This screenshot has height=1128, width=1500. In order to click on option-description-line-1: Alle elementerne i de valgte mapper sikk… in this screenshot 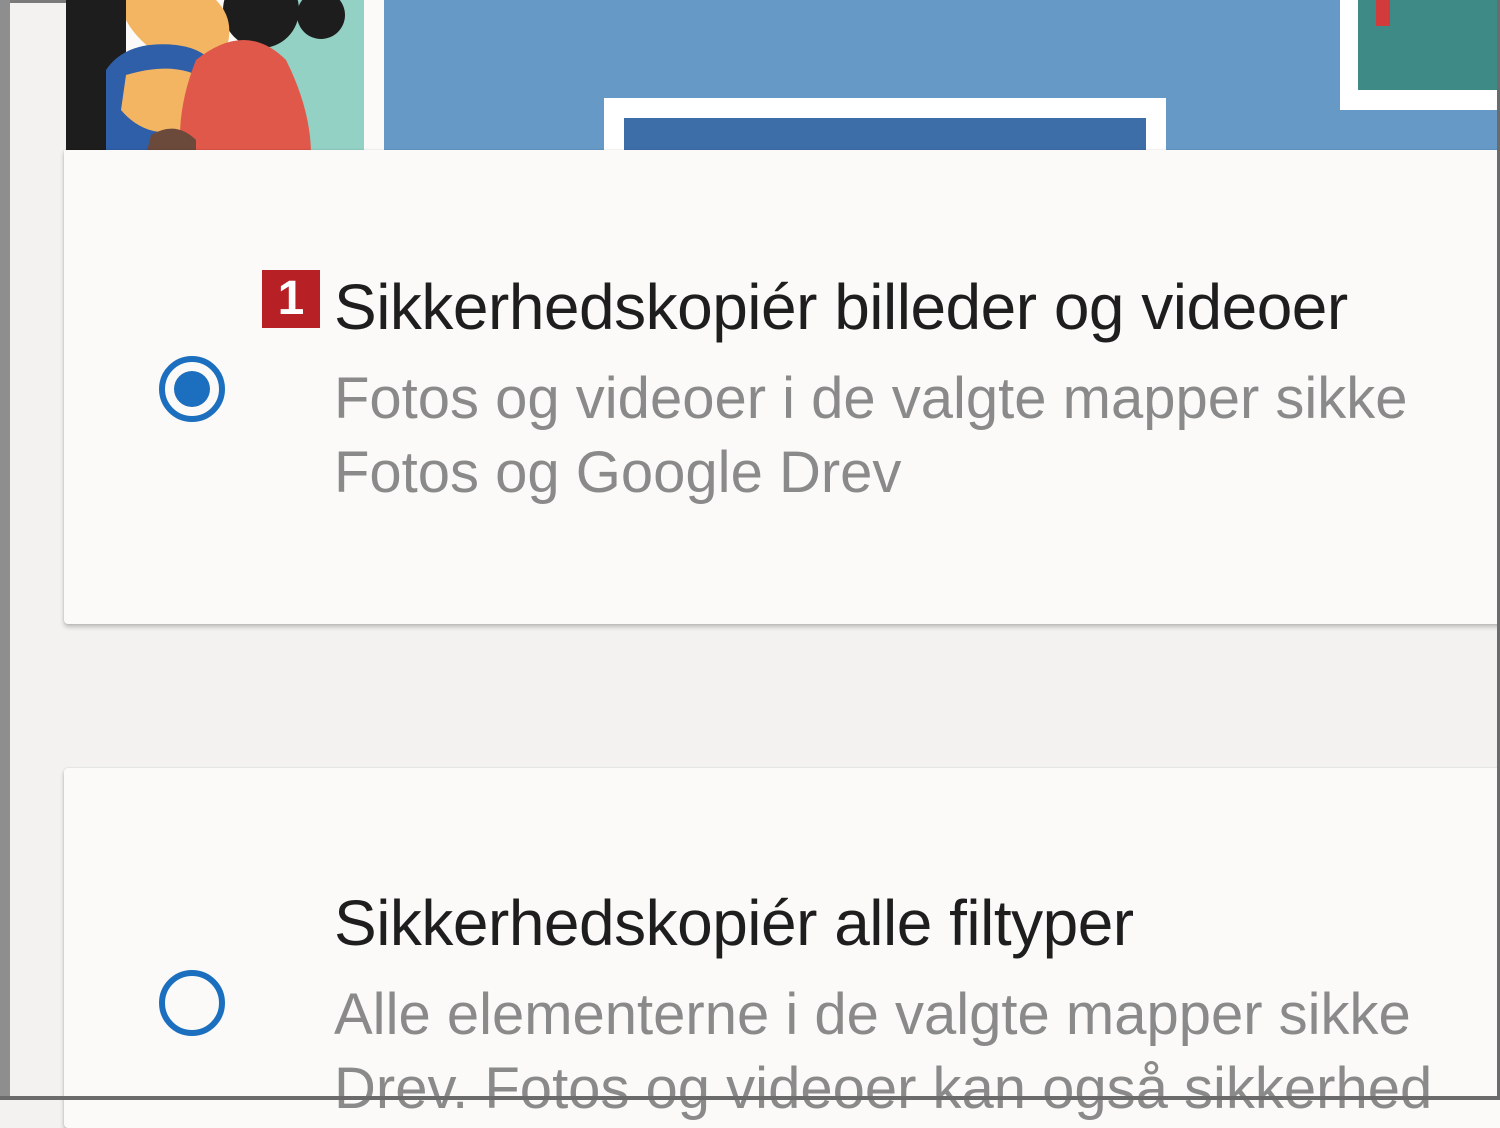, I will do `click(872, 1014)`.